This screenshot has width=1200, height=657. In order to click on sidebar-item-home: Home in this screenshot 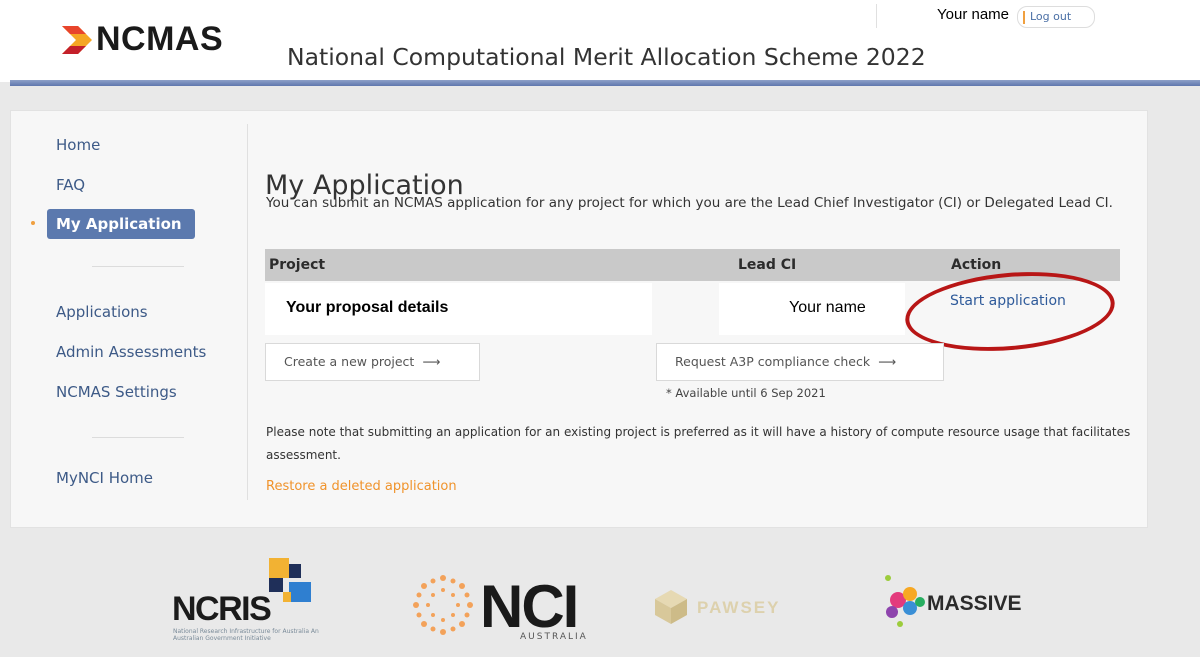, I will do `click(78, 145)`.